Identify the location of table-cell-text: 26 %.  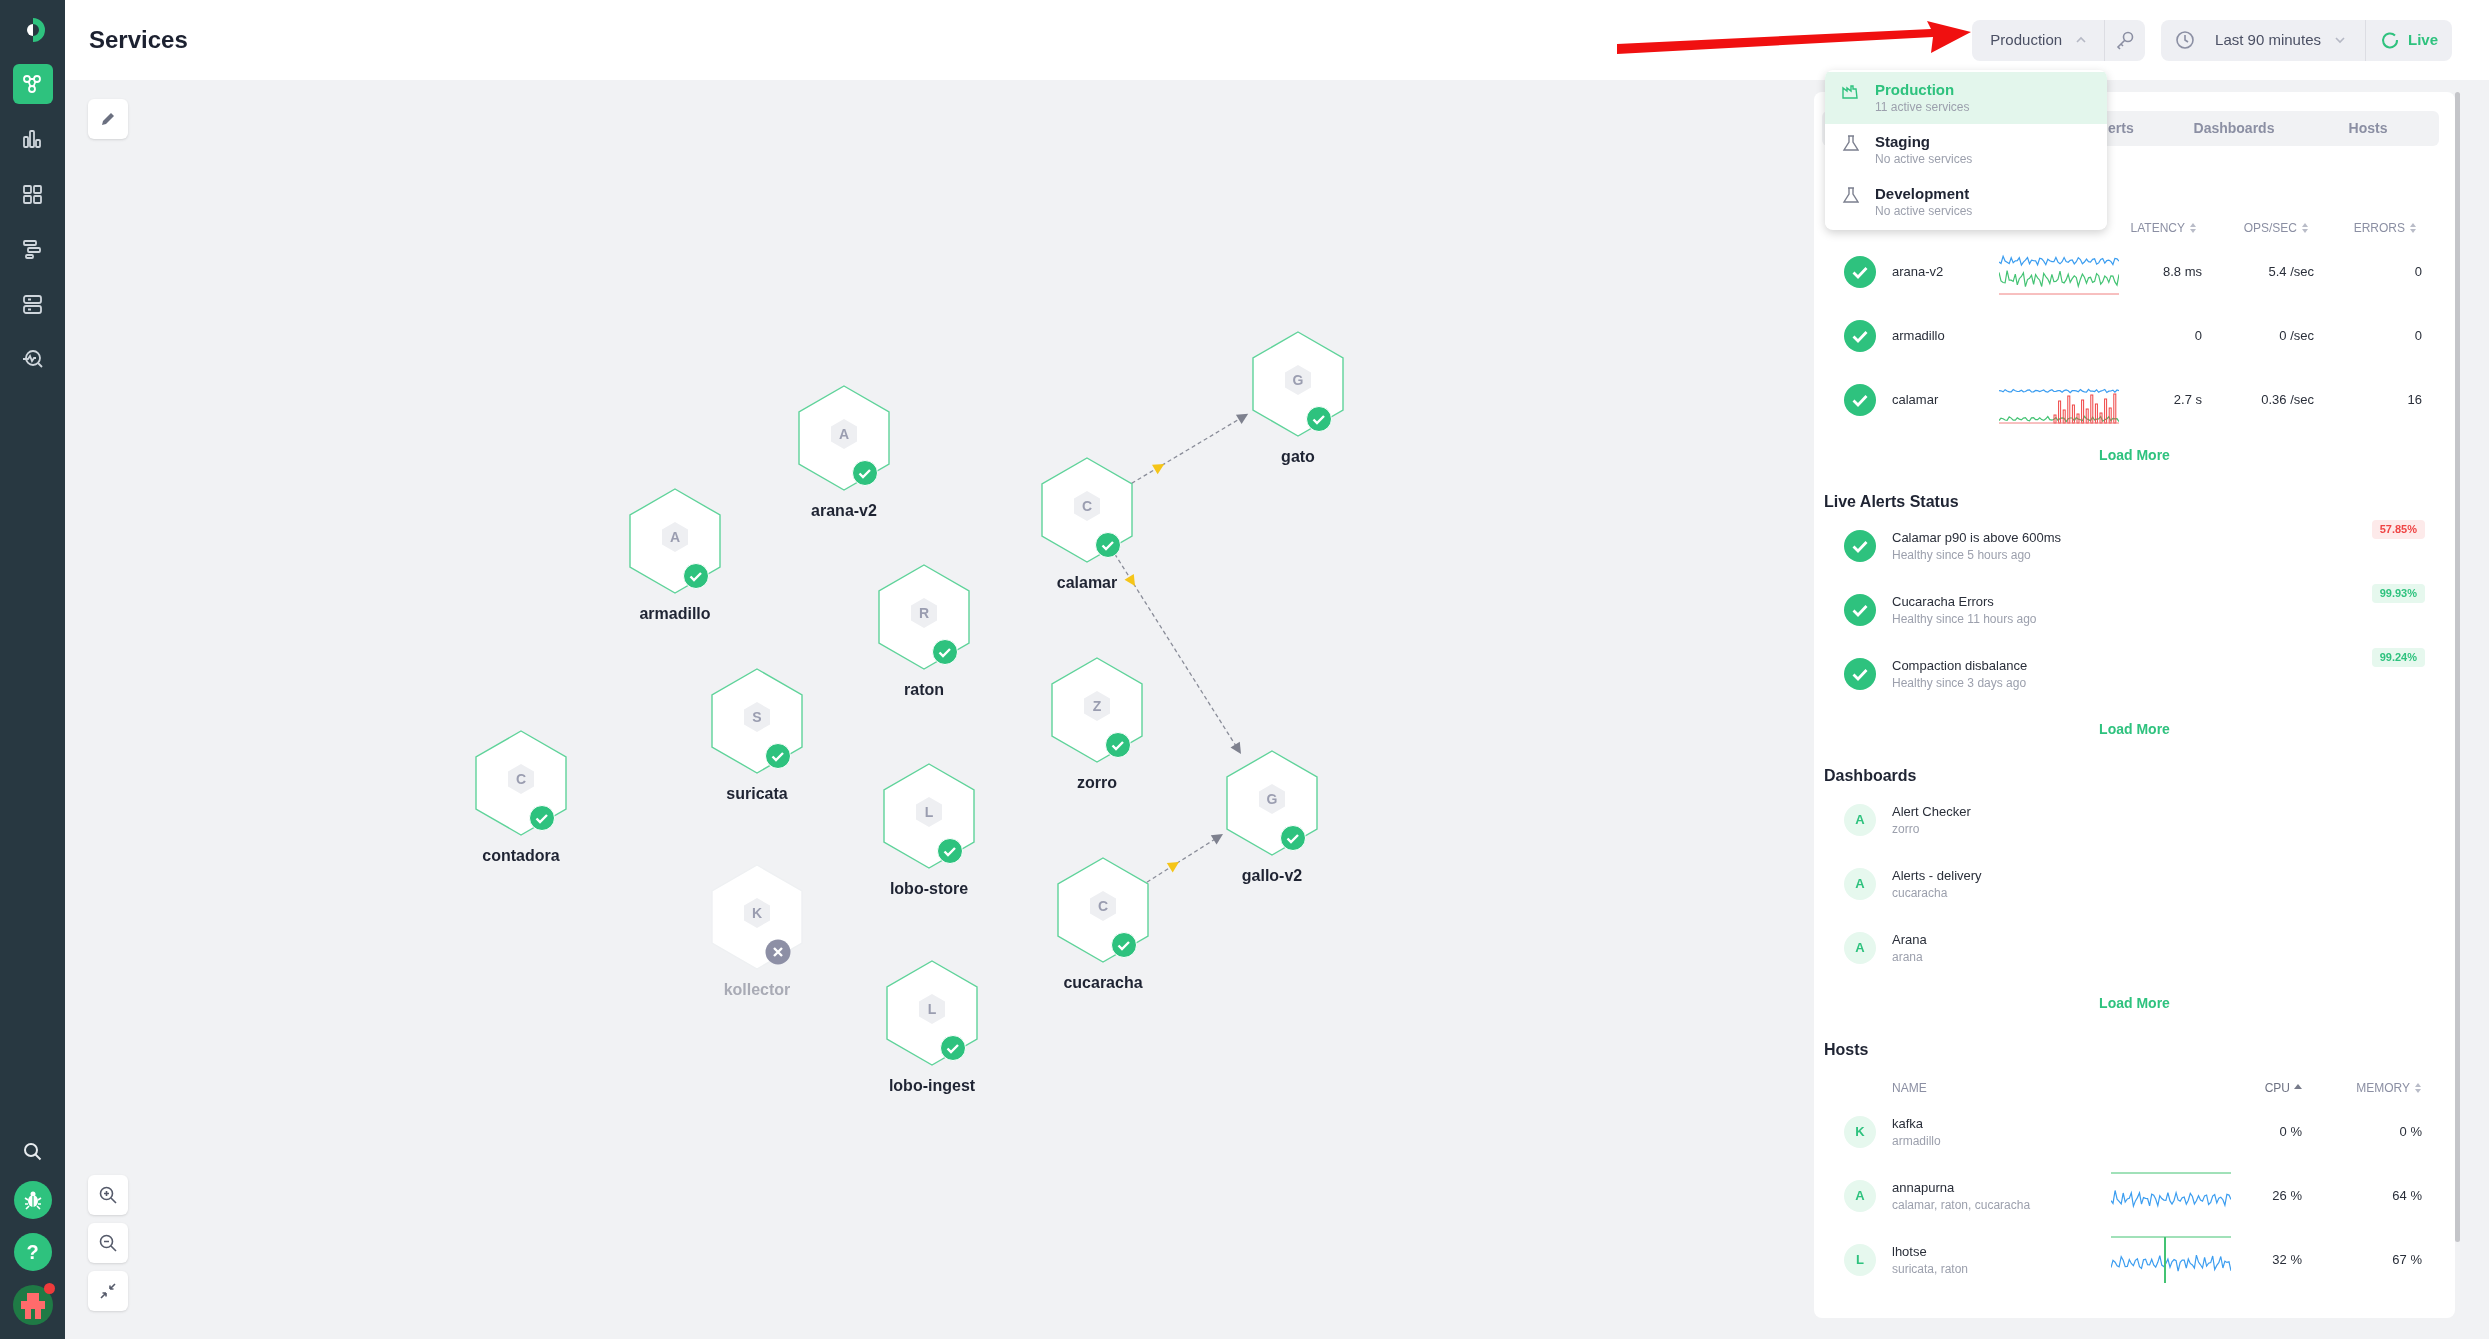
(2286, 1196).